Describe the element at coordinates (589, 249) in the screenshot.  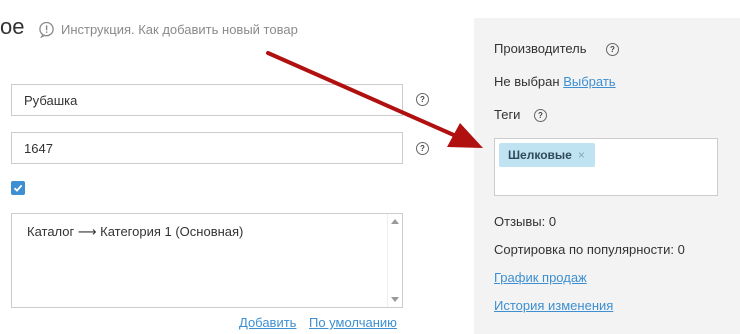
I see `popularity-sort: Сортировка по популярности: 0` at that location.